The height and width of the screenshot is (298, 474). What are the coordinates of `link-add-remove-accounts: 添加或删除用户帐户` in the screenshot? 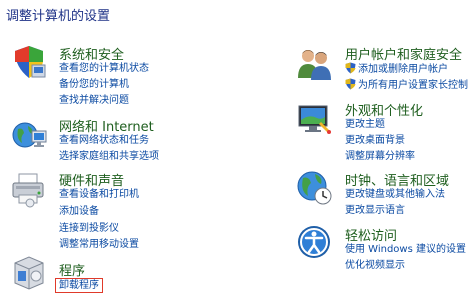 It's located at (396, 69).